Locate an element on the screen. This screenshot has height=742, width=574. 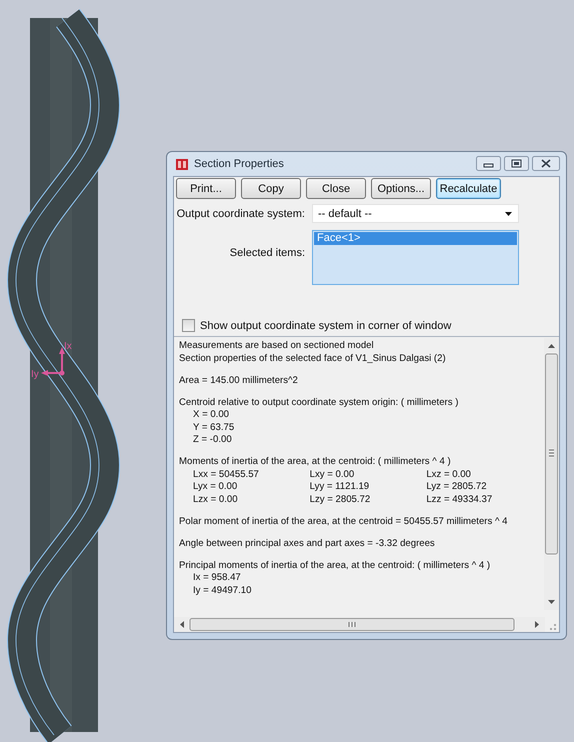
dialog-button: Close is located at coordinates (336, 188).